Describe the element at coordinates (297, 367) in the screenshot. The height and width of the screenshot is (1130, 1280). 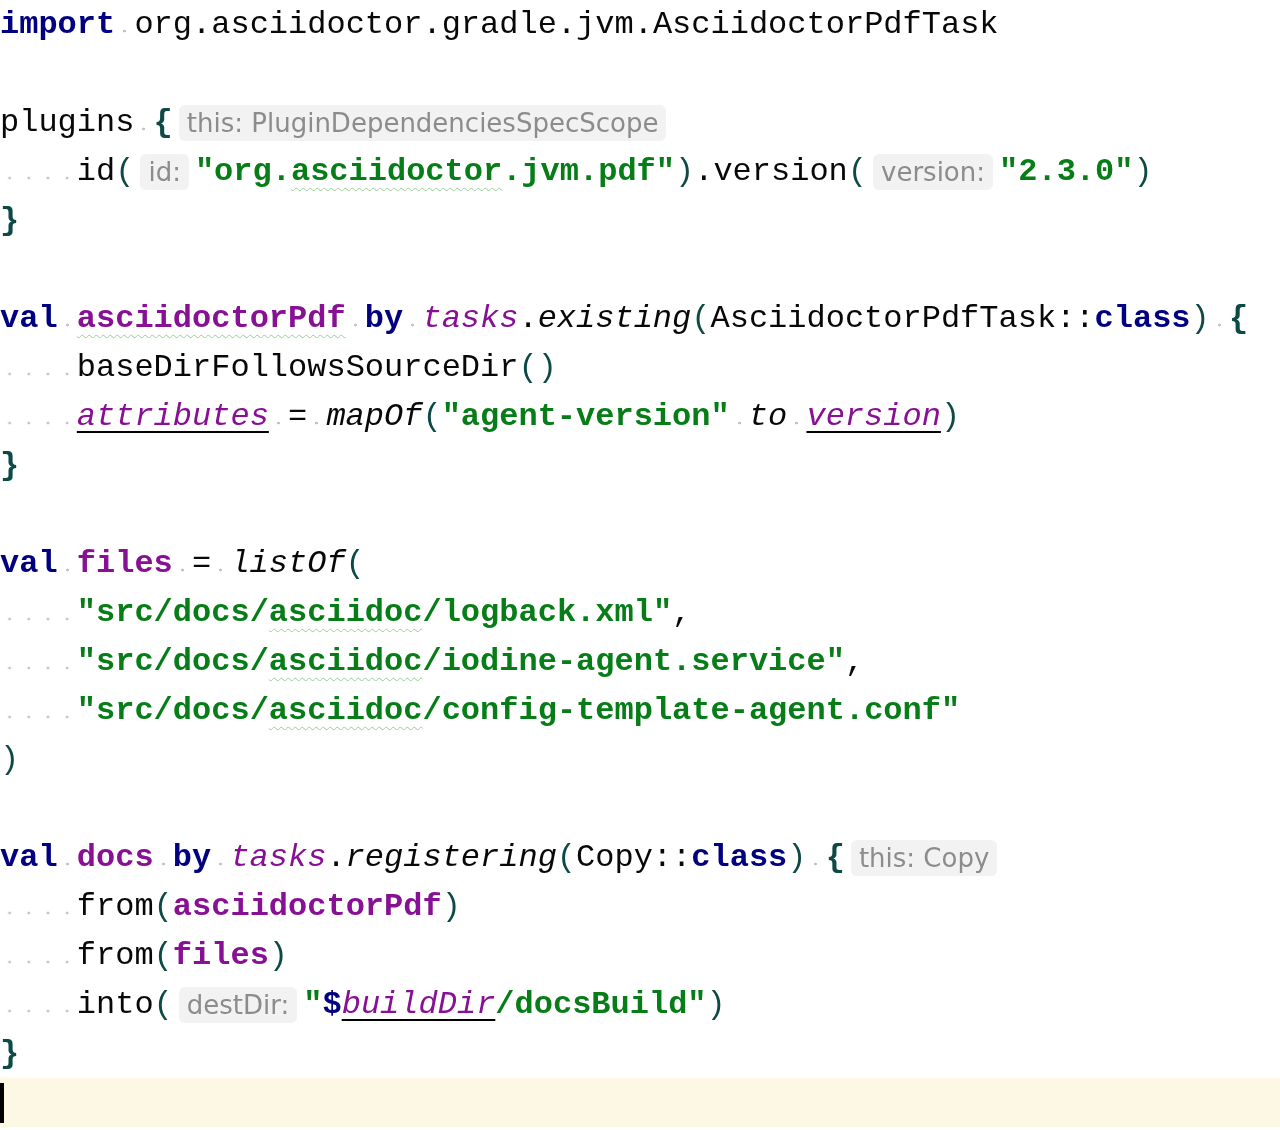
I see `identifier: baseDirFollowsSourceDir` at that location.